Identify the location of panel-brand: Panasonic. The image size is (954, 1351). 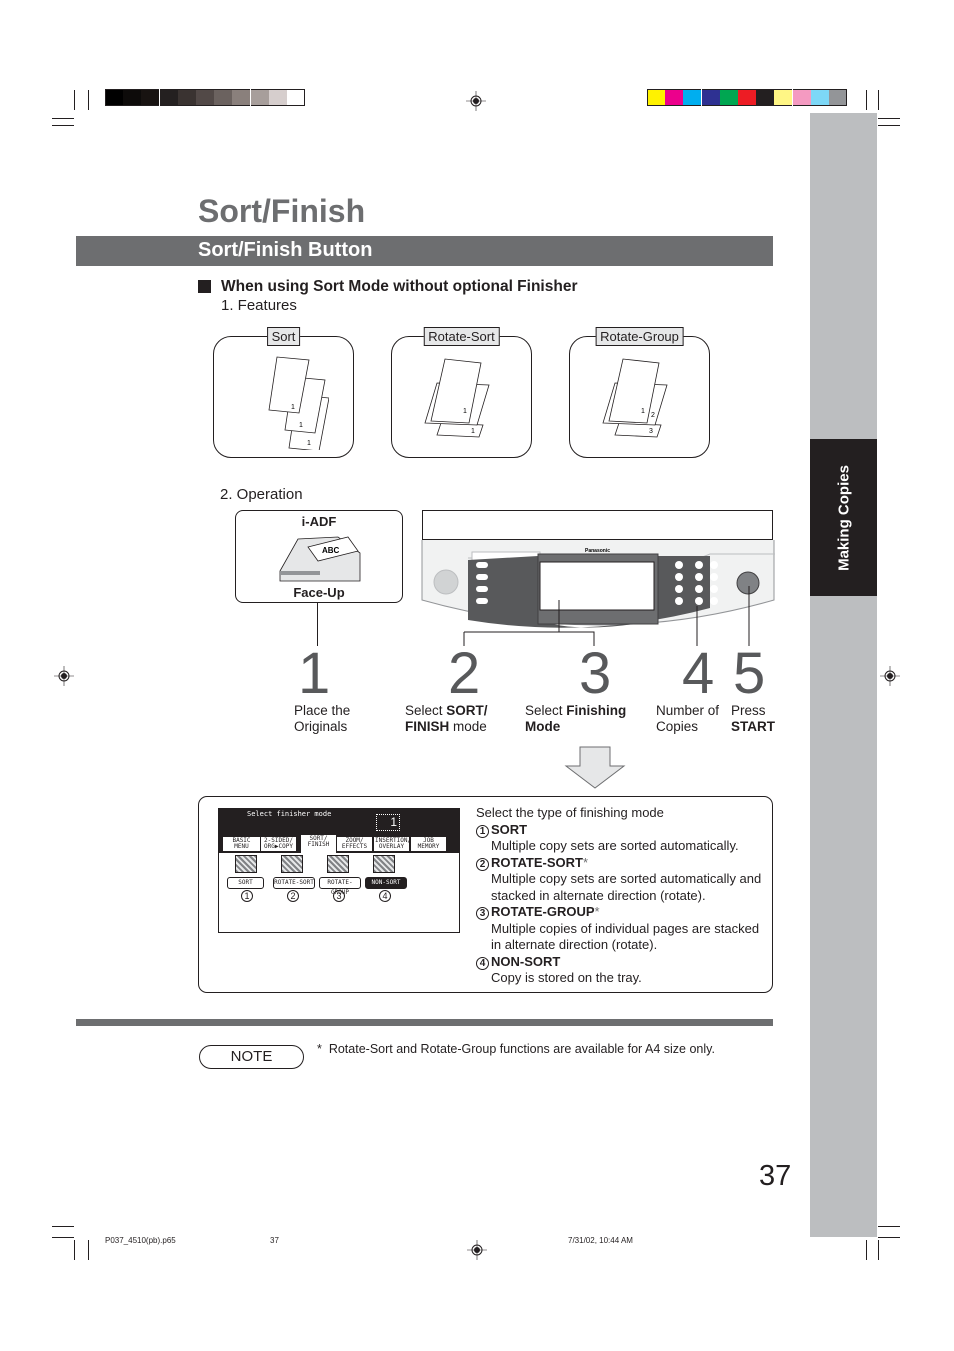
(597, 551).